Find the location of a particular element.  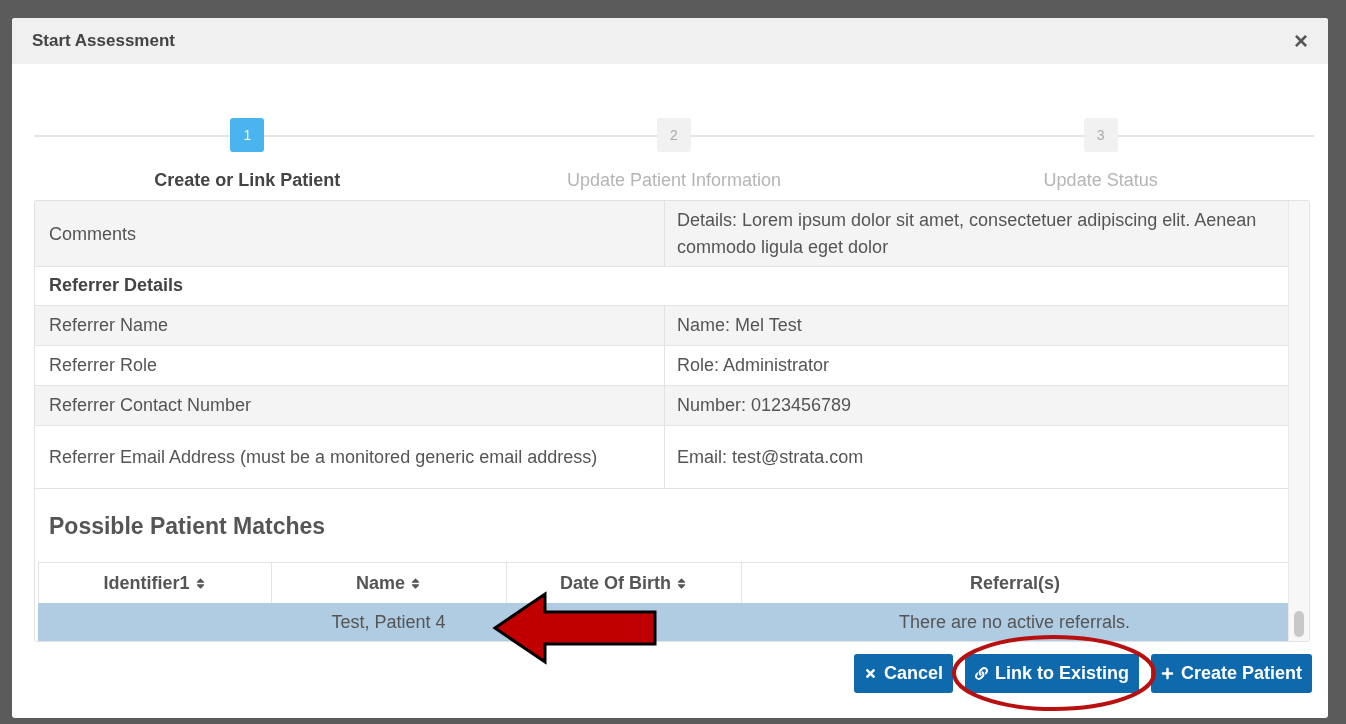

detail-label: Comments is located at coordinates (93, 234).